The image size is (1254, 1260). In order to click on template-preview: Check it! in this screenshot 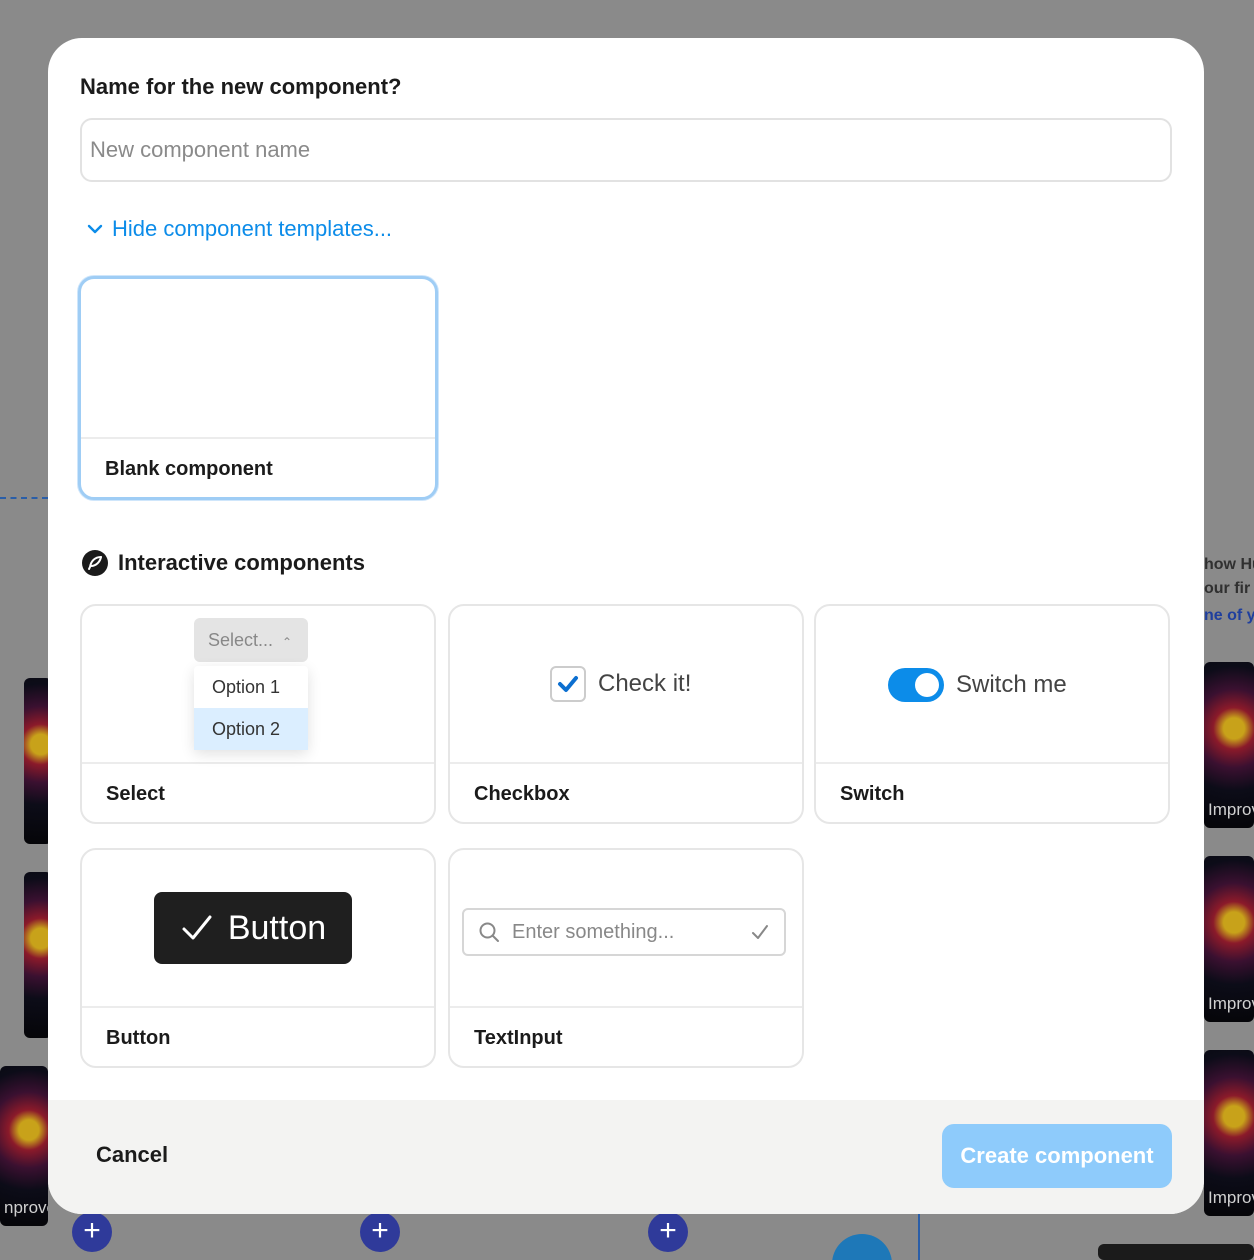, I will do `click(626, 685)`.